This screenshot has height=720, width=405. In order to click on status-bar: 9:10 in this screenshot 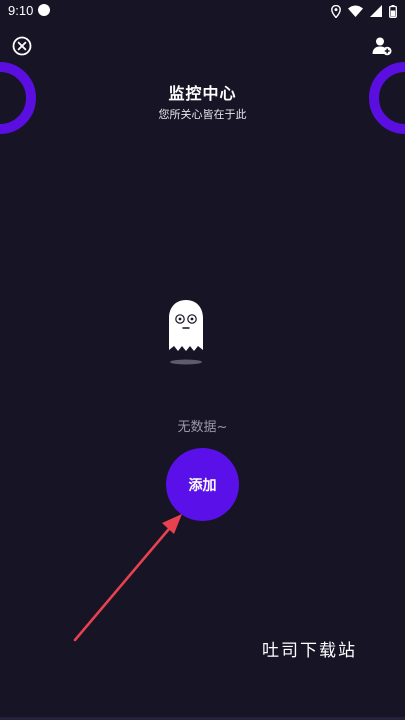, I will do `click(202, 12)`.